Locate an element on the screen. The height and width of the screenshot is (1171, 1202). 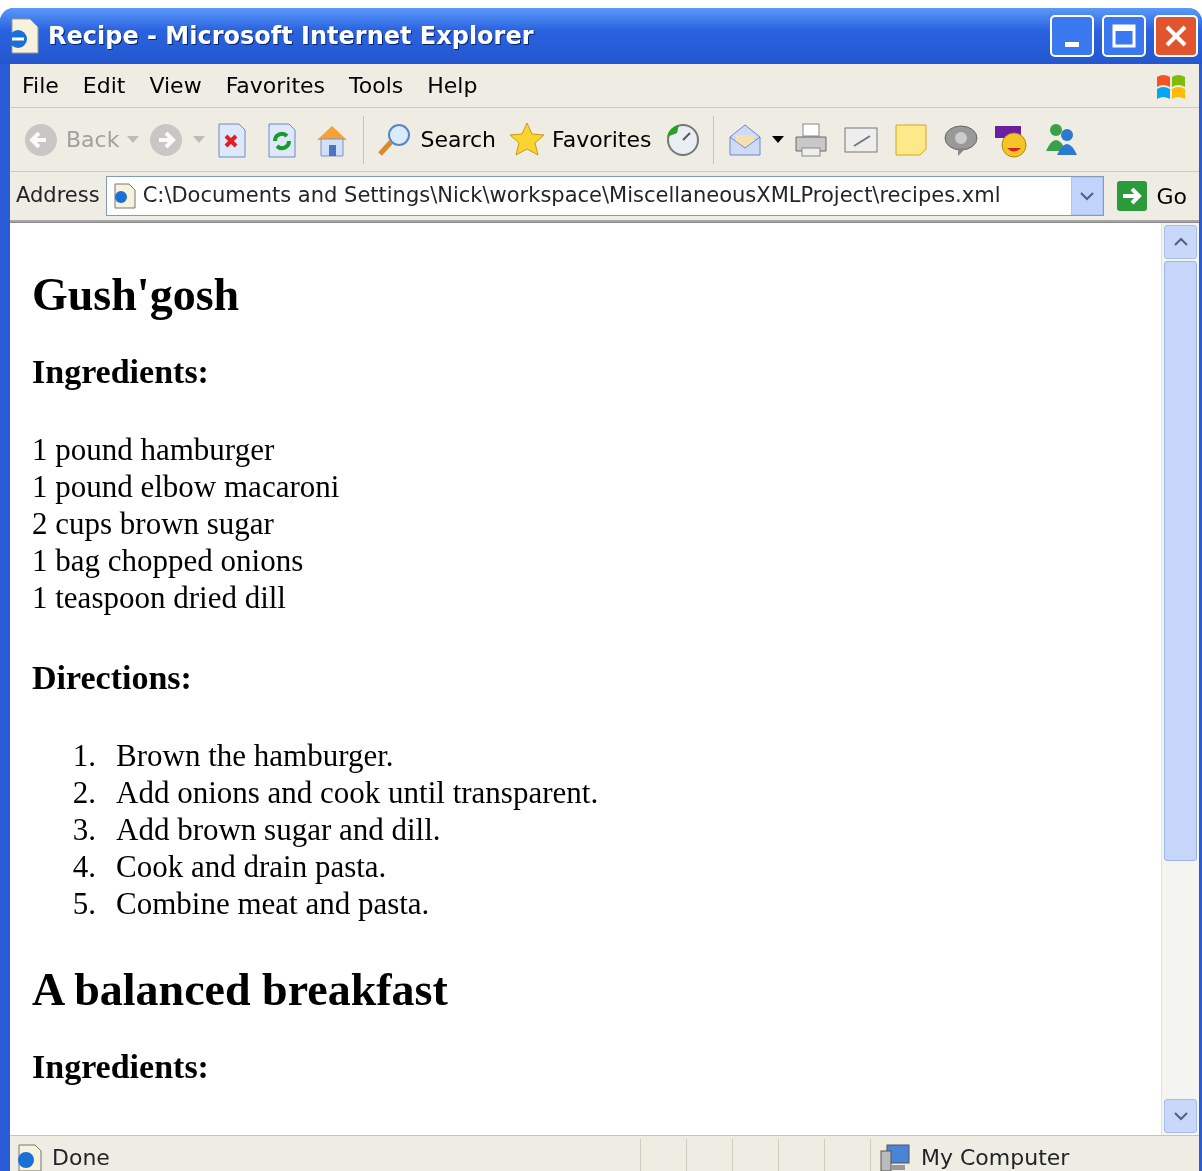
zone-text: My Computer is located at coordinates (995, 1157).